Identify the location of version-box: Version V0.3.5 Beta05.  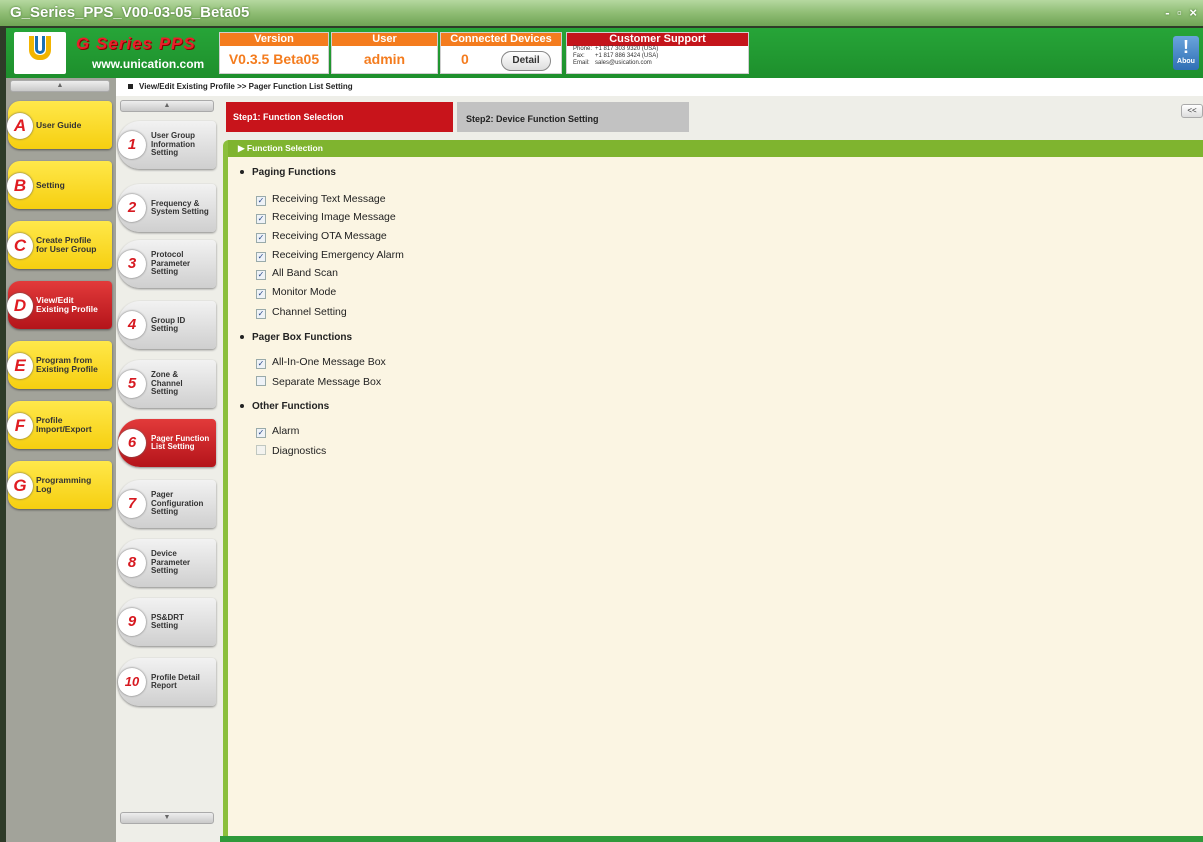
(274, 53).